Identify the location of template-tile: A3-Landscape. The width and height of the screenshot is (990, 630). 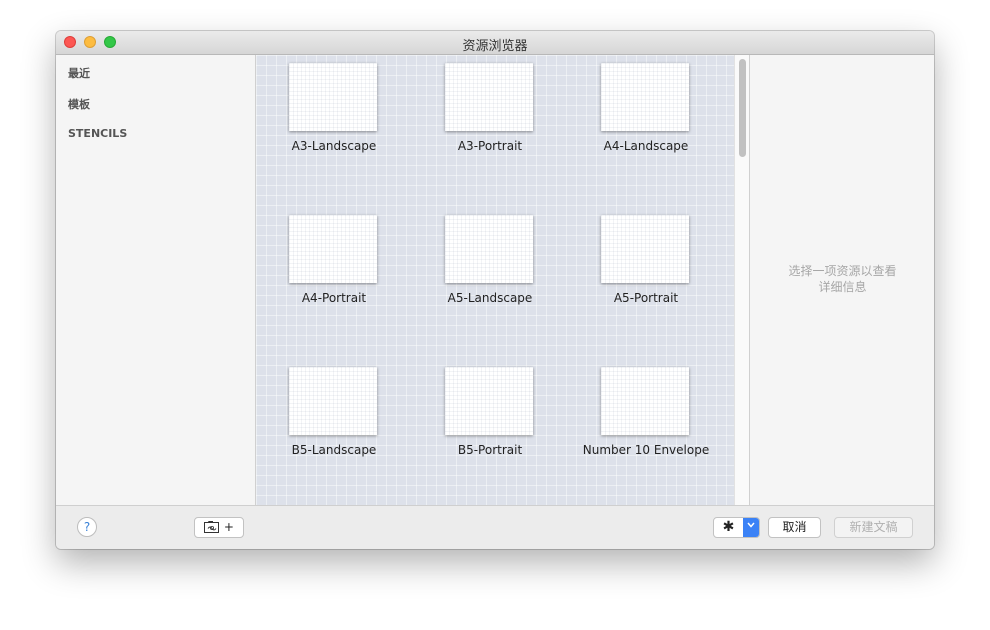
(334, 125).